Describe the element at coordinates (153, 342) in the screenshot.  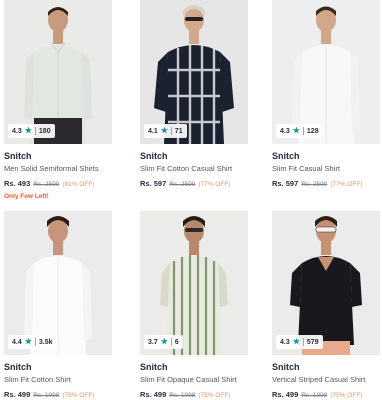
I see `rating-value: 3.7` at that location.